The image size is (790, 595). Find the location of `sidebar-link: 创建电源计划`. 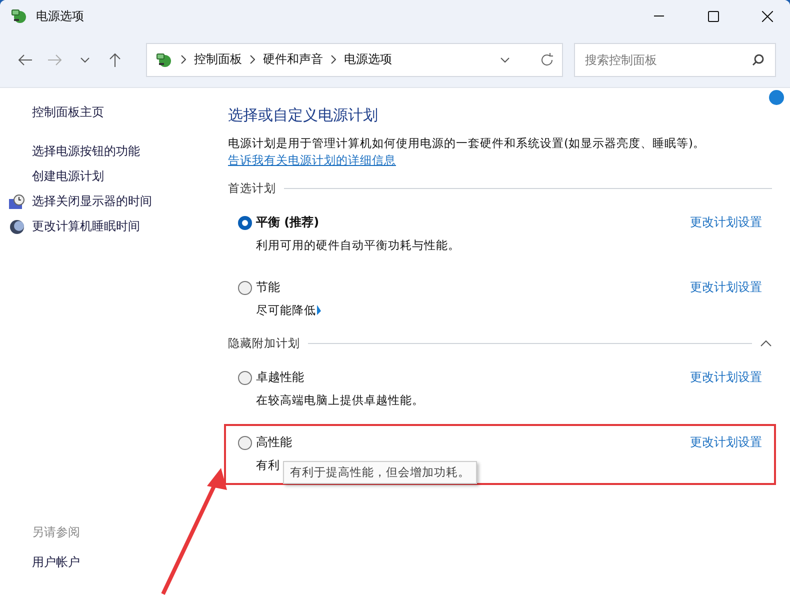

sidebar-link: 创建电源计划 is located at coordinates (114, 176).